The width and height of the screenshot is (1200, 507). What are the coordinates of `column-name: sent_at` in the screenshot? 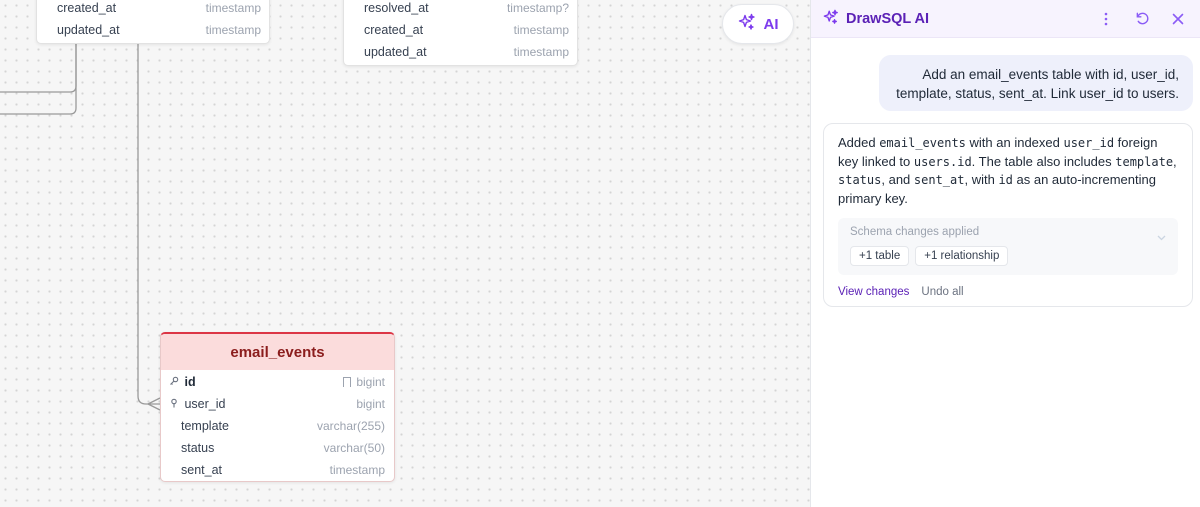 It's located at (202, 470).